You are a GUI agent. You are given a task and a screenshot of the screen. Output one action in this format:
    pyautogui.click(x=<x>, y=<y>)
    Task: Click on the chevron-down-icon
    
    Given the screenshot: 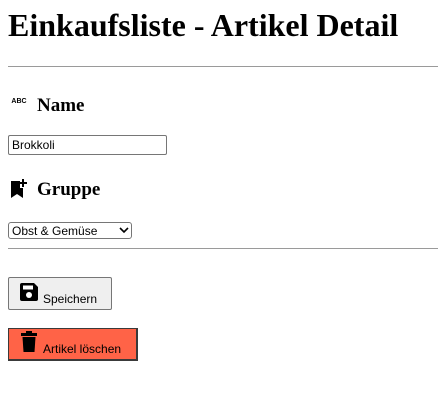 What is the action you would take?
    pyautogui.click(x=124, y=230)
    